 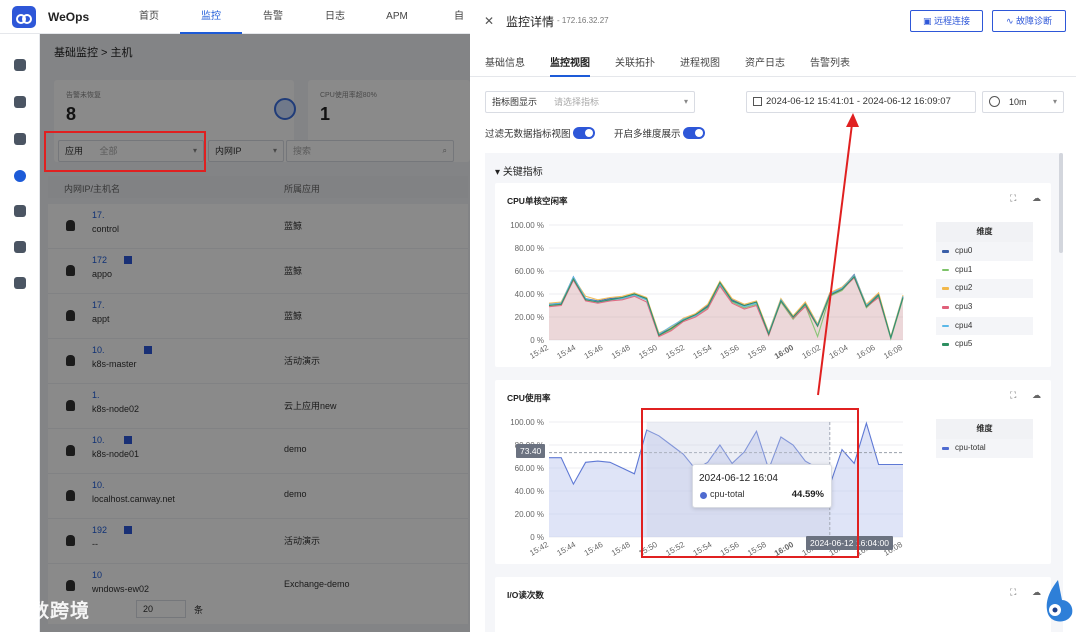 What do you see at coordinates (852, 120) in the screenshot?
I see `arrow-head` at bounding box center [852, 120].